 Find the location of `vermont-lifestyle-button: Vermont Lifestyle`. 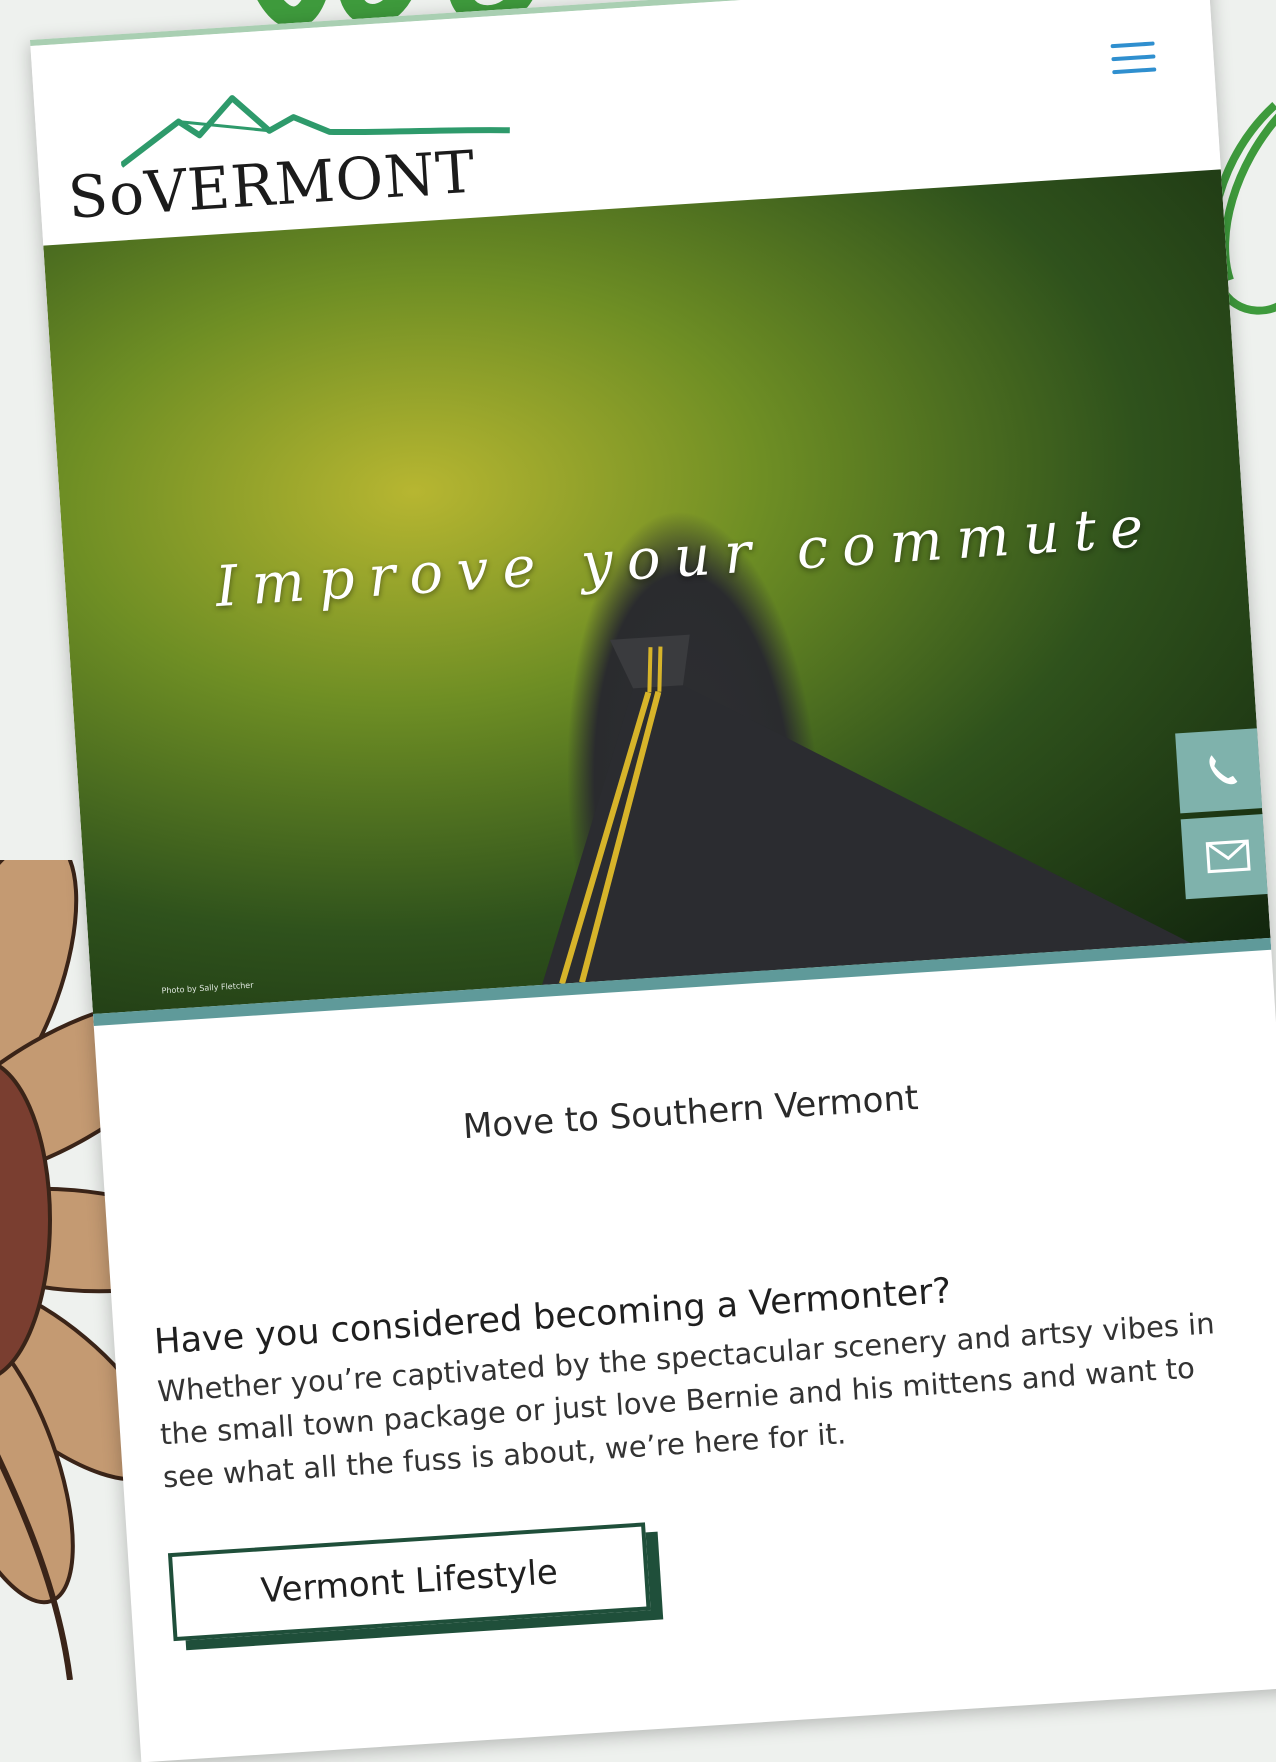

vermont-lifestyle-button: Vermont Lifestyle is located at coordinates (409, 1582).